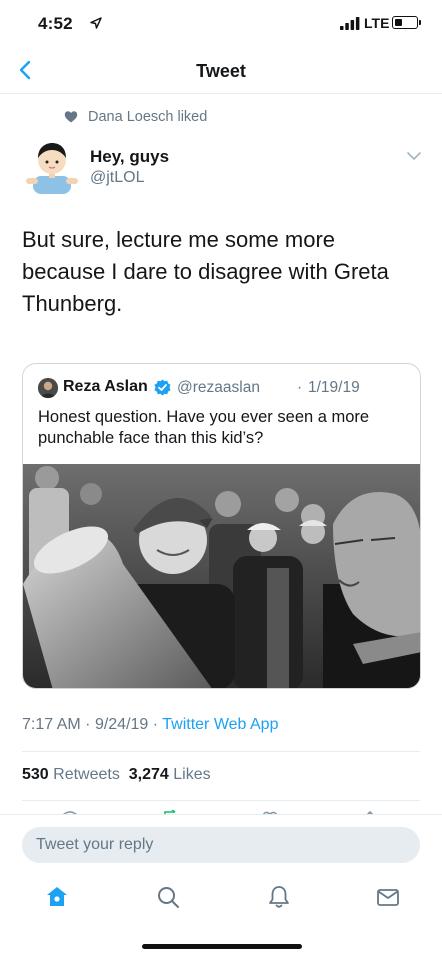  Describe the element at coordinates (150, 725) in the screenshot. I see `tweet-timestamp-row: 7:17 AM · 9/24/19 · Twitter Web App` at that location.